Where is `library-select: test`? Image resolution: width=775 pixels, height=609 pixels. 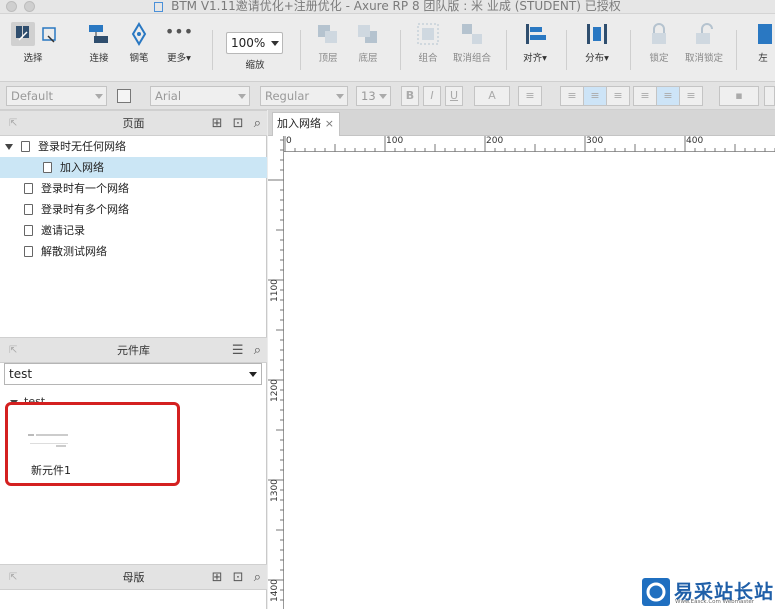 library-select: test is located at coordinates (133, 374).